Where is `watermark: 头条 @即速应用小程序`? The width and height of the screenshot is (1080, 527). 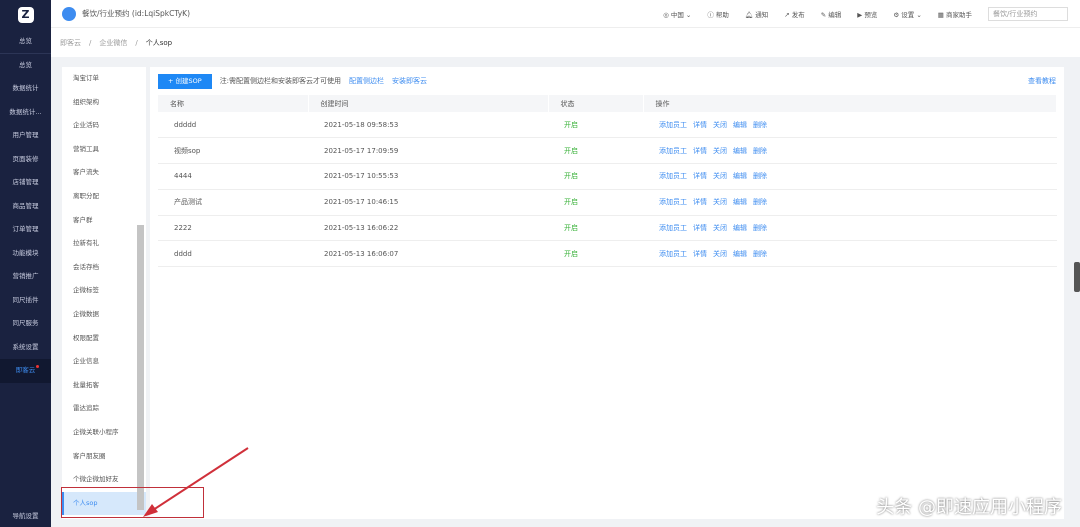 watermark: 头条 @即速应用小程序 is located at coordinates (969, 507).